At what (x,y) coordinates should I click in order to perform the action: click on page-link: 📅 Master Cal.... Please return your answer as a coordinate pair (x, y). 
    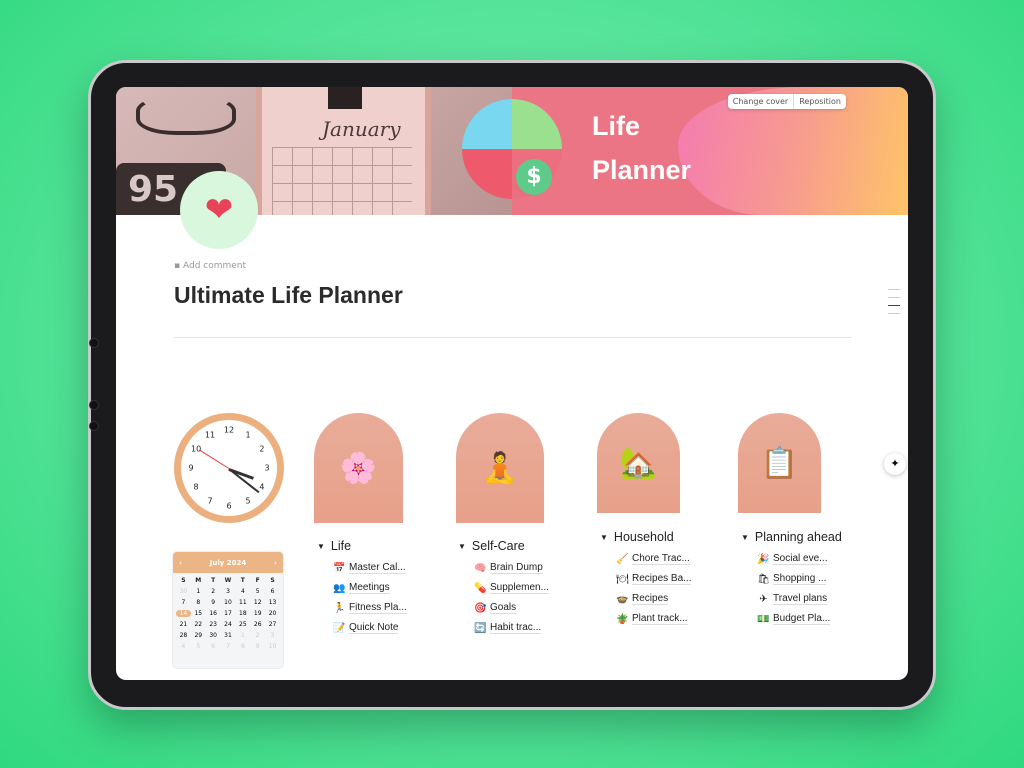
    Looking at the image, I should click on (370, 568).